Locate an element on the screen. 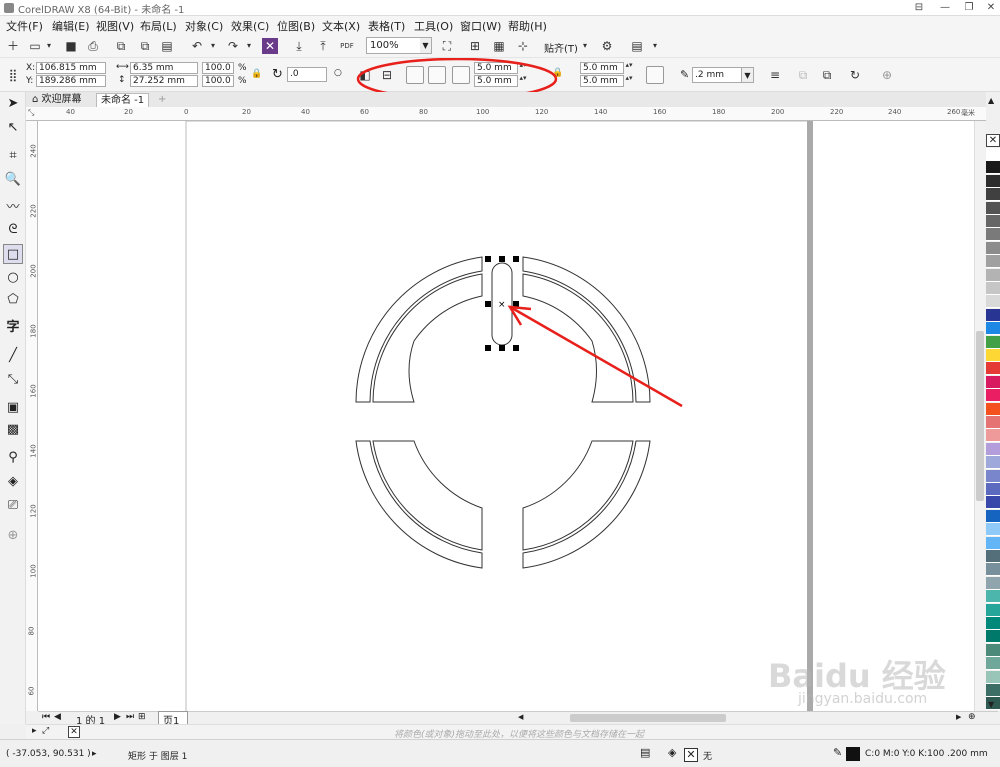 This screenshot has height=767, width=1000. eyedropper-tool-icon: ⚲ is located at coordinates (13, 458).